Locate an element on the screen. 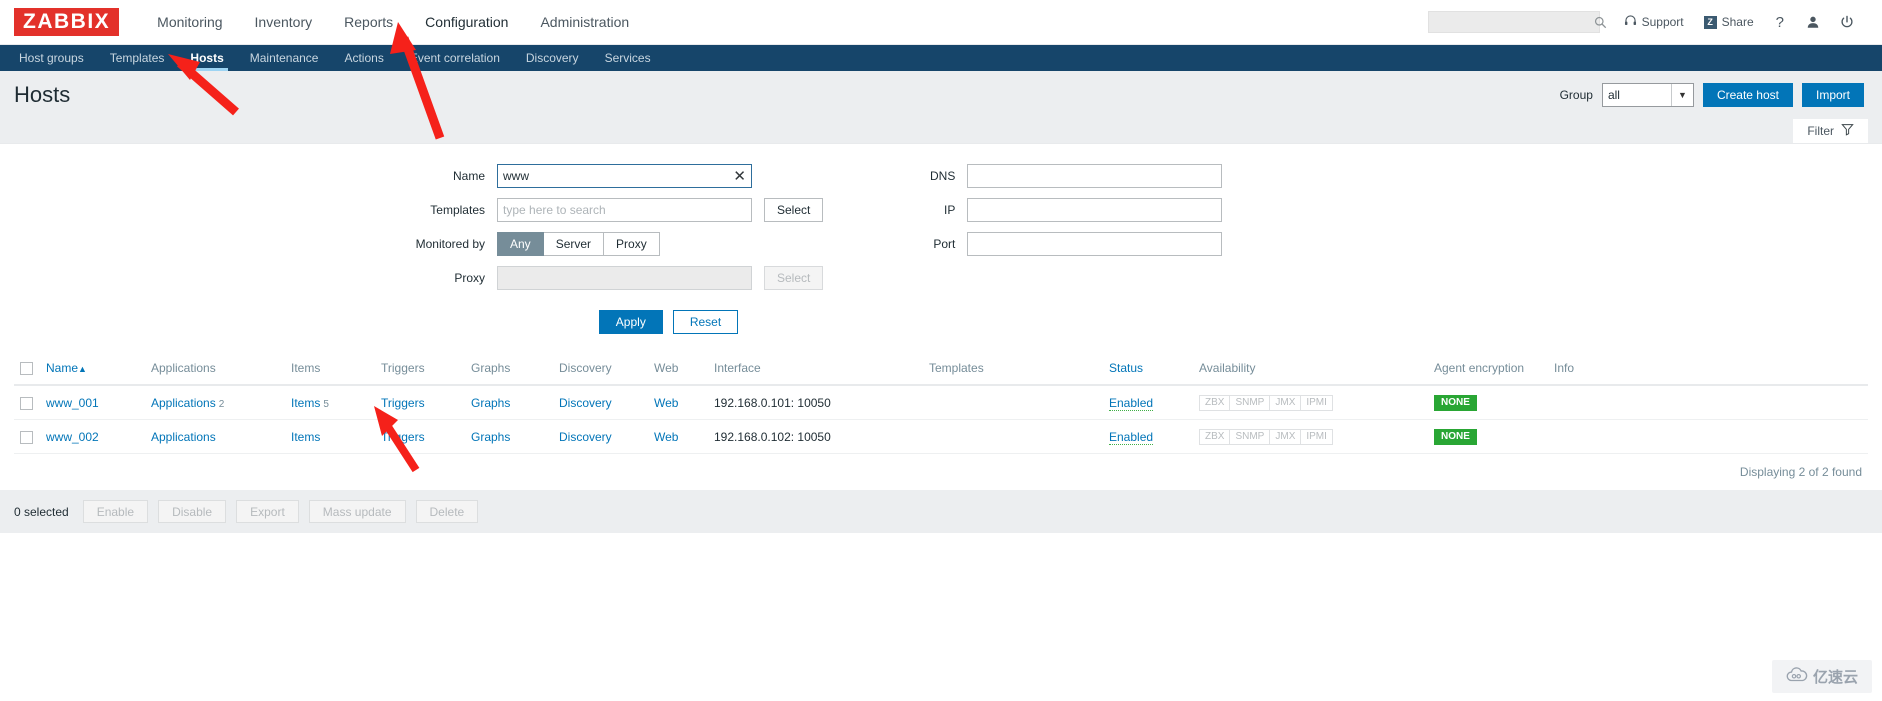 This screenshot has width=1882, height=701. templates-select-button: Select is located at coordinates (794, 210).